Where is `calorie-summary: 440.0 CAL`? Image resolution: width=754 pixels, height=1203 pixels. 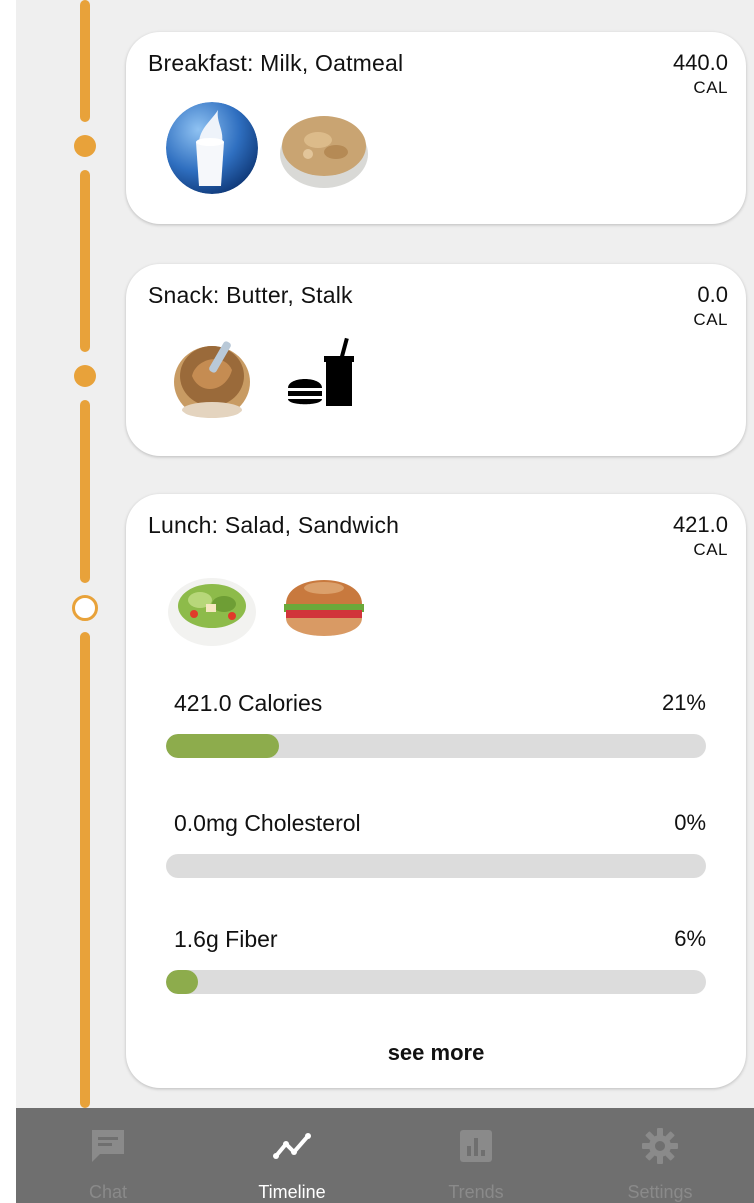 calorie-summary: 440.0 CAL is located at coordinates (700, 74).